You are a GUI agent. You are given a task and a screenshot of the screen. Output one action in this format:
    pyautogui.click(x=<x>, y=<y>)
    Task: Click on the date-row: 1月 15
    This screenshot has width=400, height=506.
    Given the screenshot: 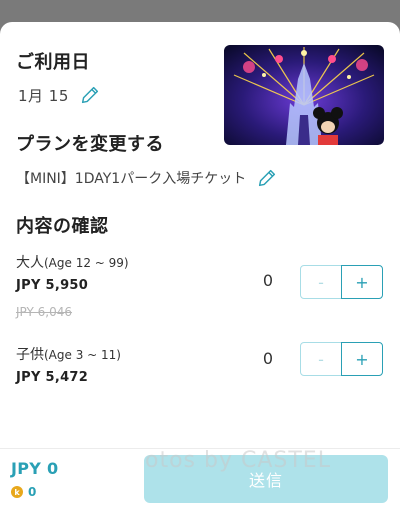 What is the action you would take?
    pyautogui.click(x=59, y=95)
    